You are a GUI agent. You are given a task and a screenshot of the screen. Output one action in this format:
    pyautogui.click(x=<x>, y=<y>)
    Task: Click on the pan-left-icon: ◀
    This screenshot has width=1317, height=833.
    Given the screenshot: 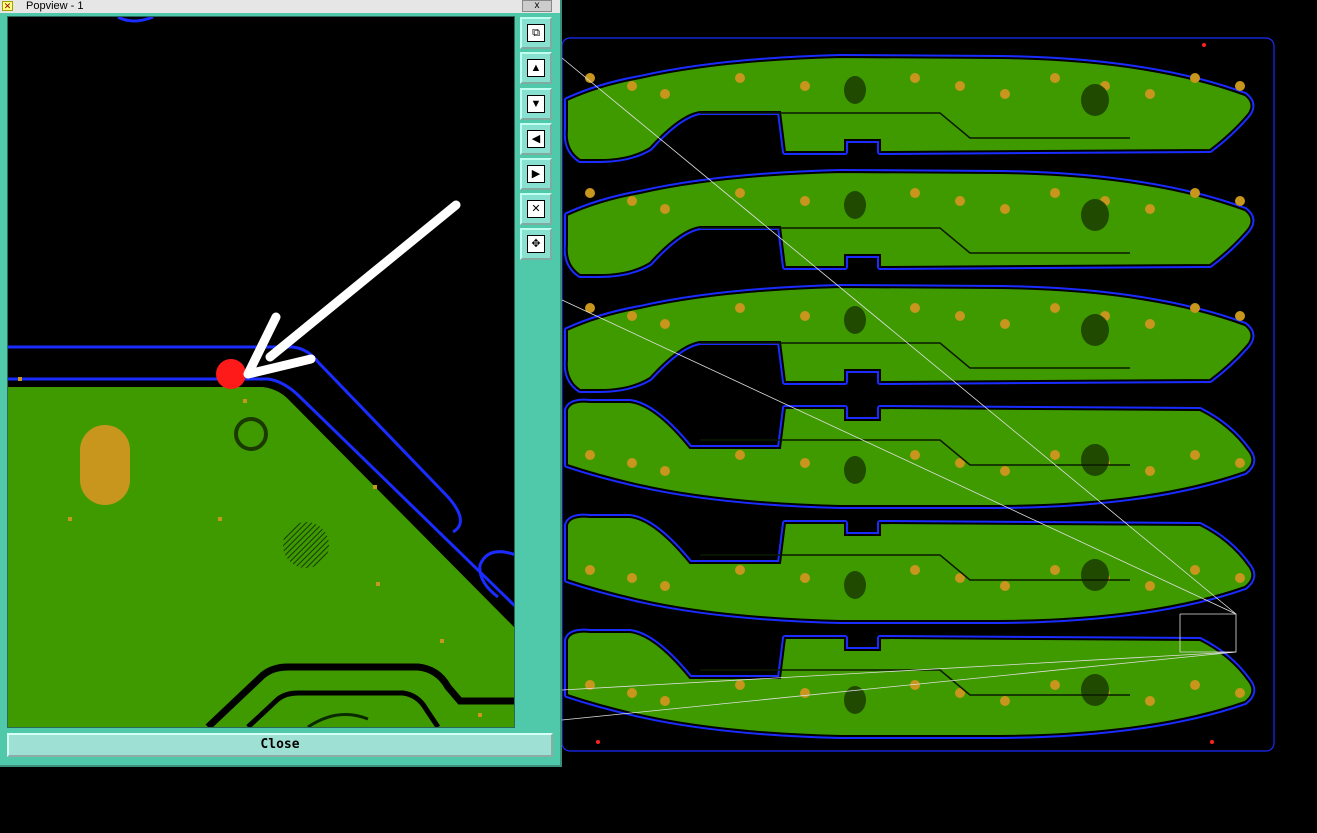 What is the action you would take?
    pyautogui.click(x=536, y=139)
    